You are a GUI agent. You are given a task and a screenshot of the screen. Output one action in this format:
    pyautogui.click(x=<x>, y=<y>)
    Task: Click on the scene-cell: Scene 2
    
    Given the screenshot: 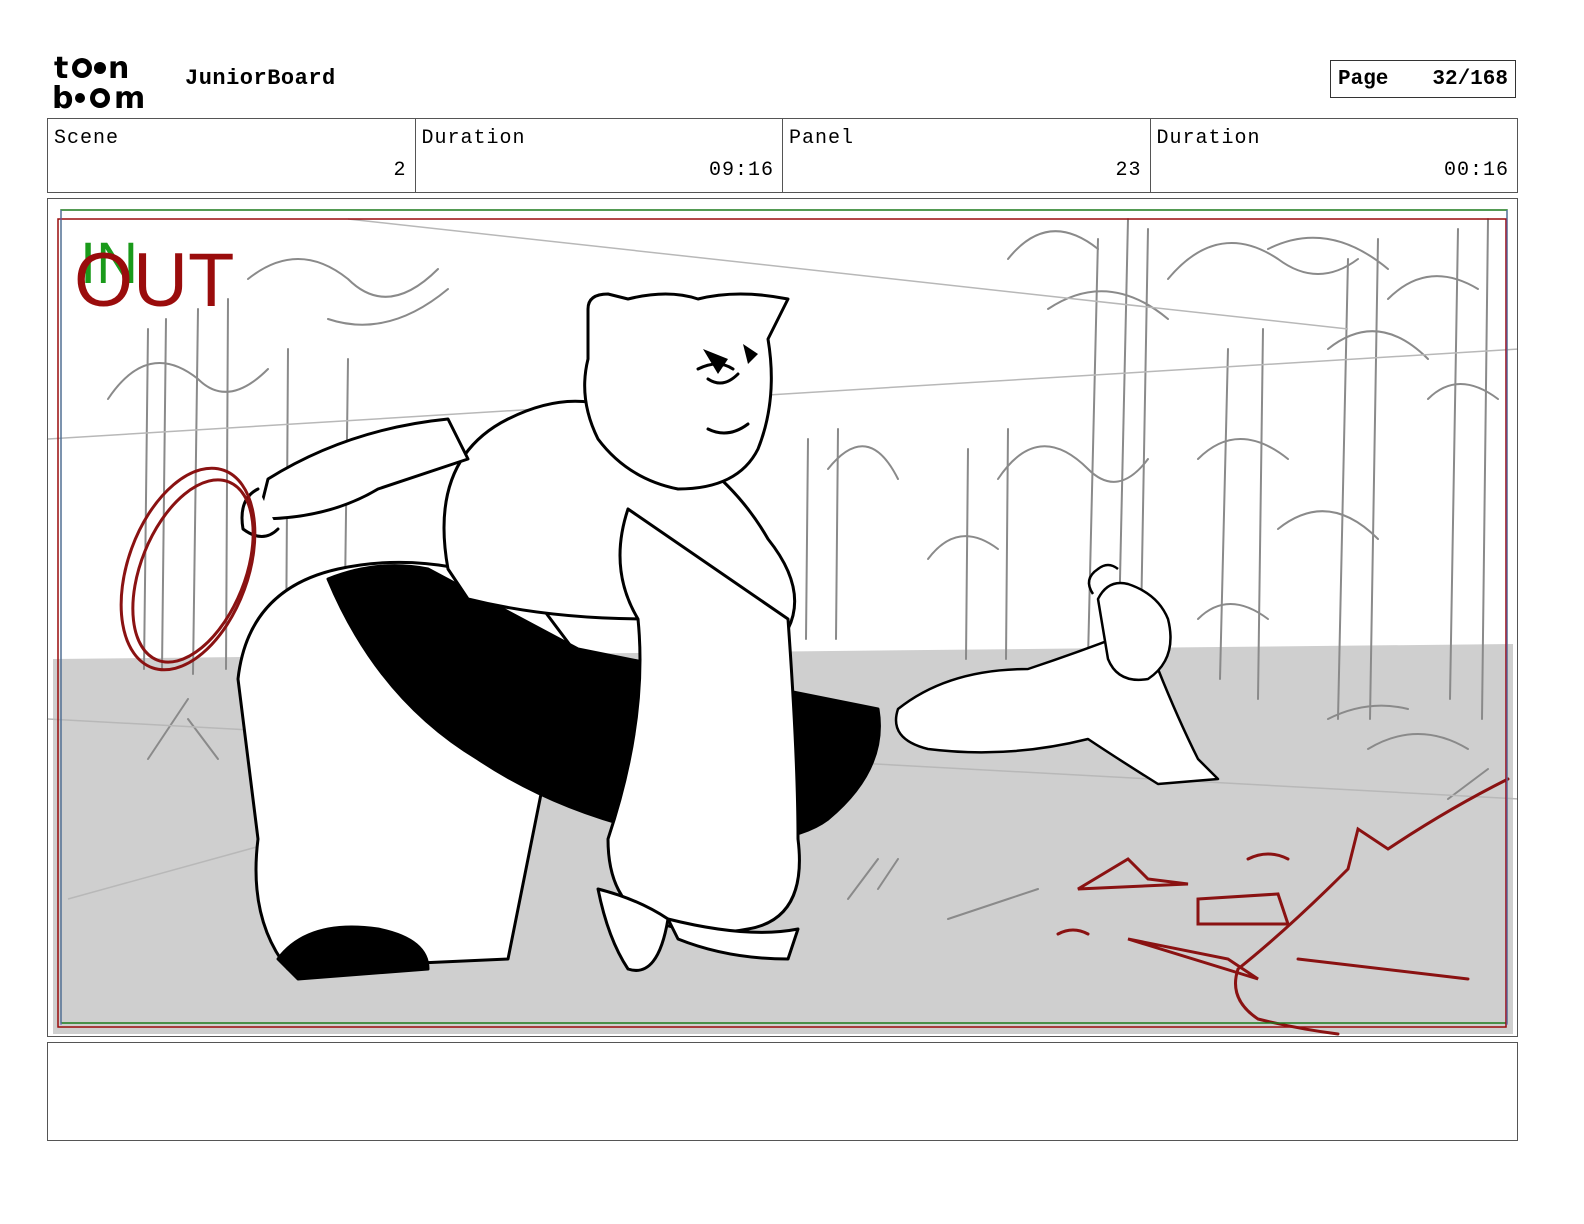 What is the action you would take?
    pyautogui.click(x=232, y=155)
    